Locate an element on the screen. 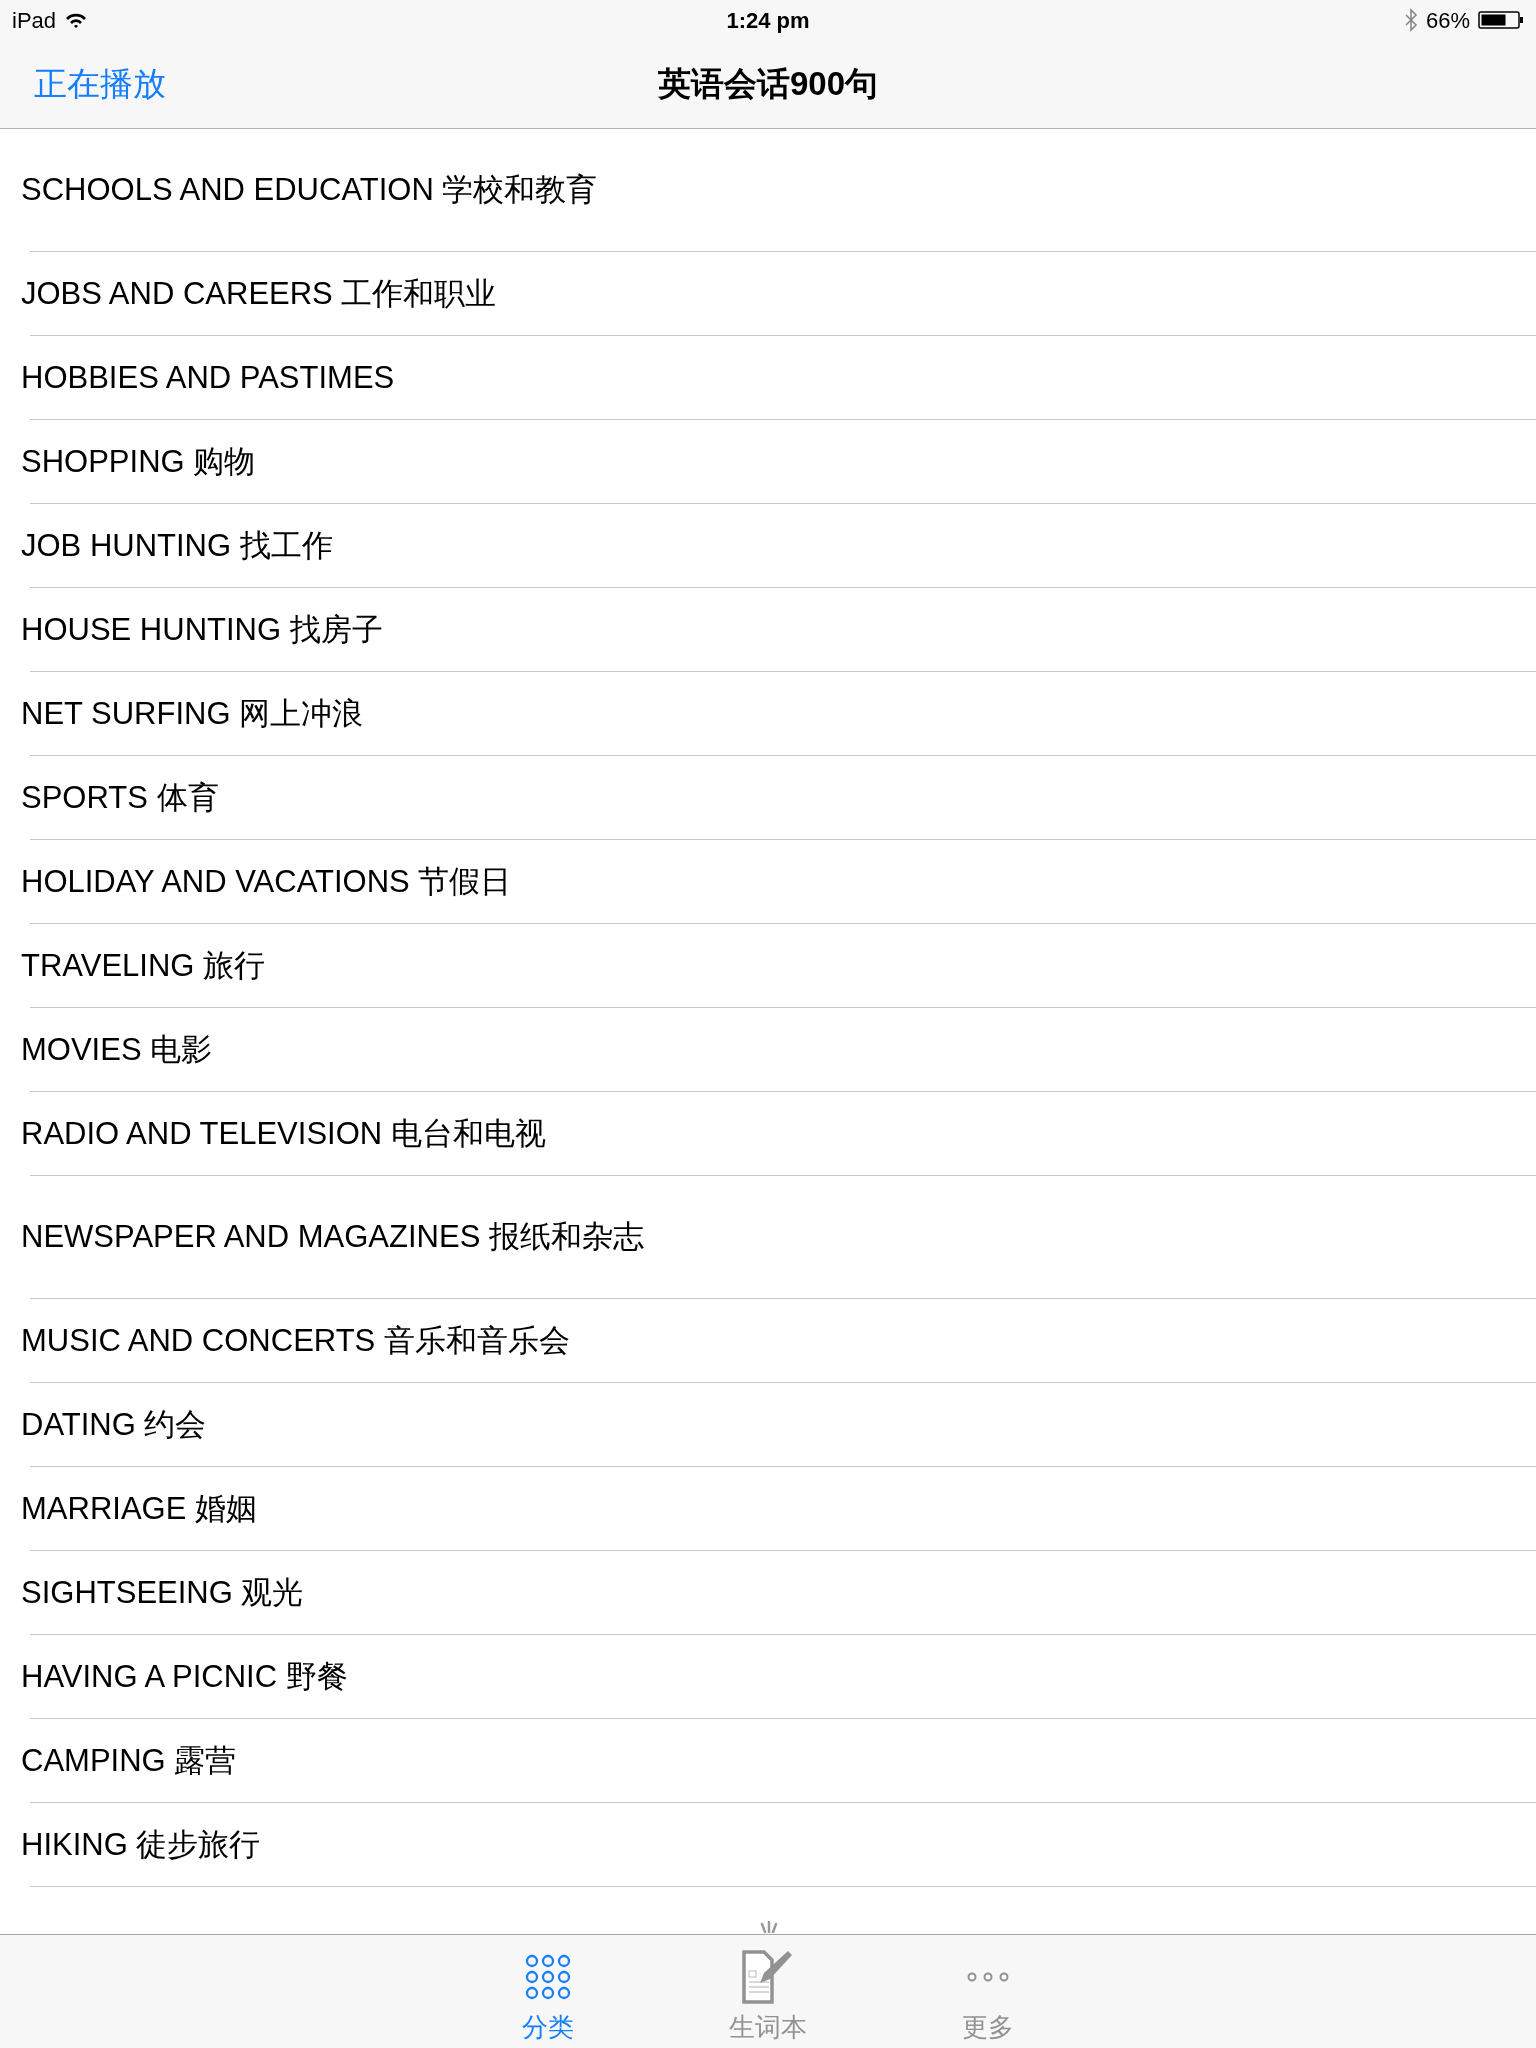 The width and height of the screenshot is (1536, 2048). topic-row: NEWSPAPER AND MAGAZINES 报纸和杂志 is located at coordinates (768, 1237).